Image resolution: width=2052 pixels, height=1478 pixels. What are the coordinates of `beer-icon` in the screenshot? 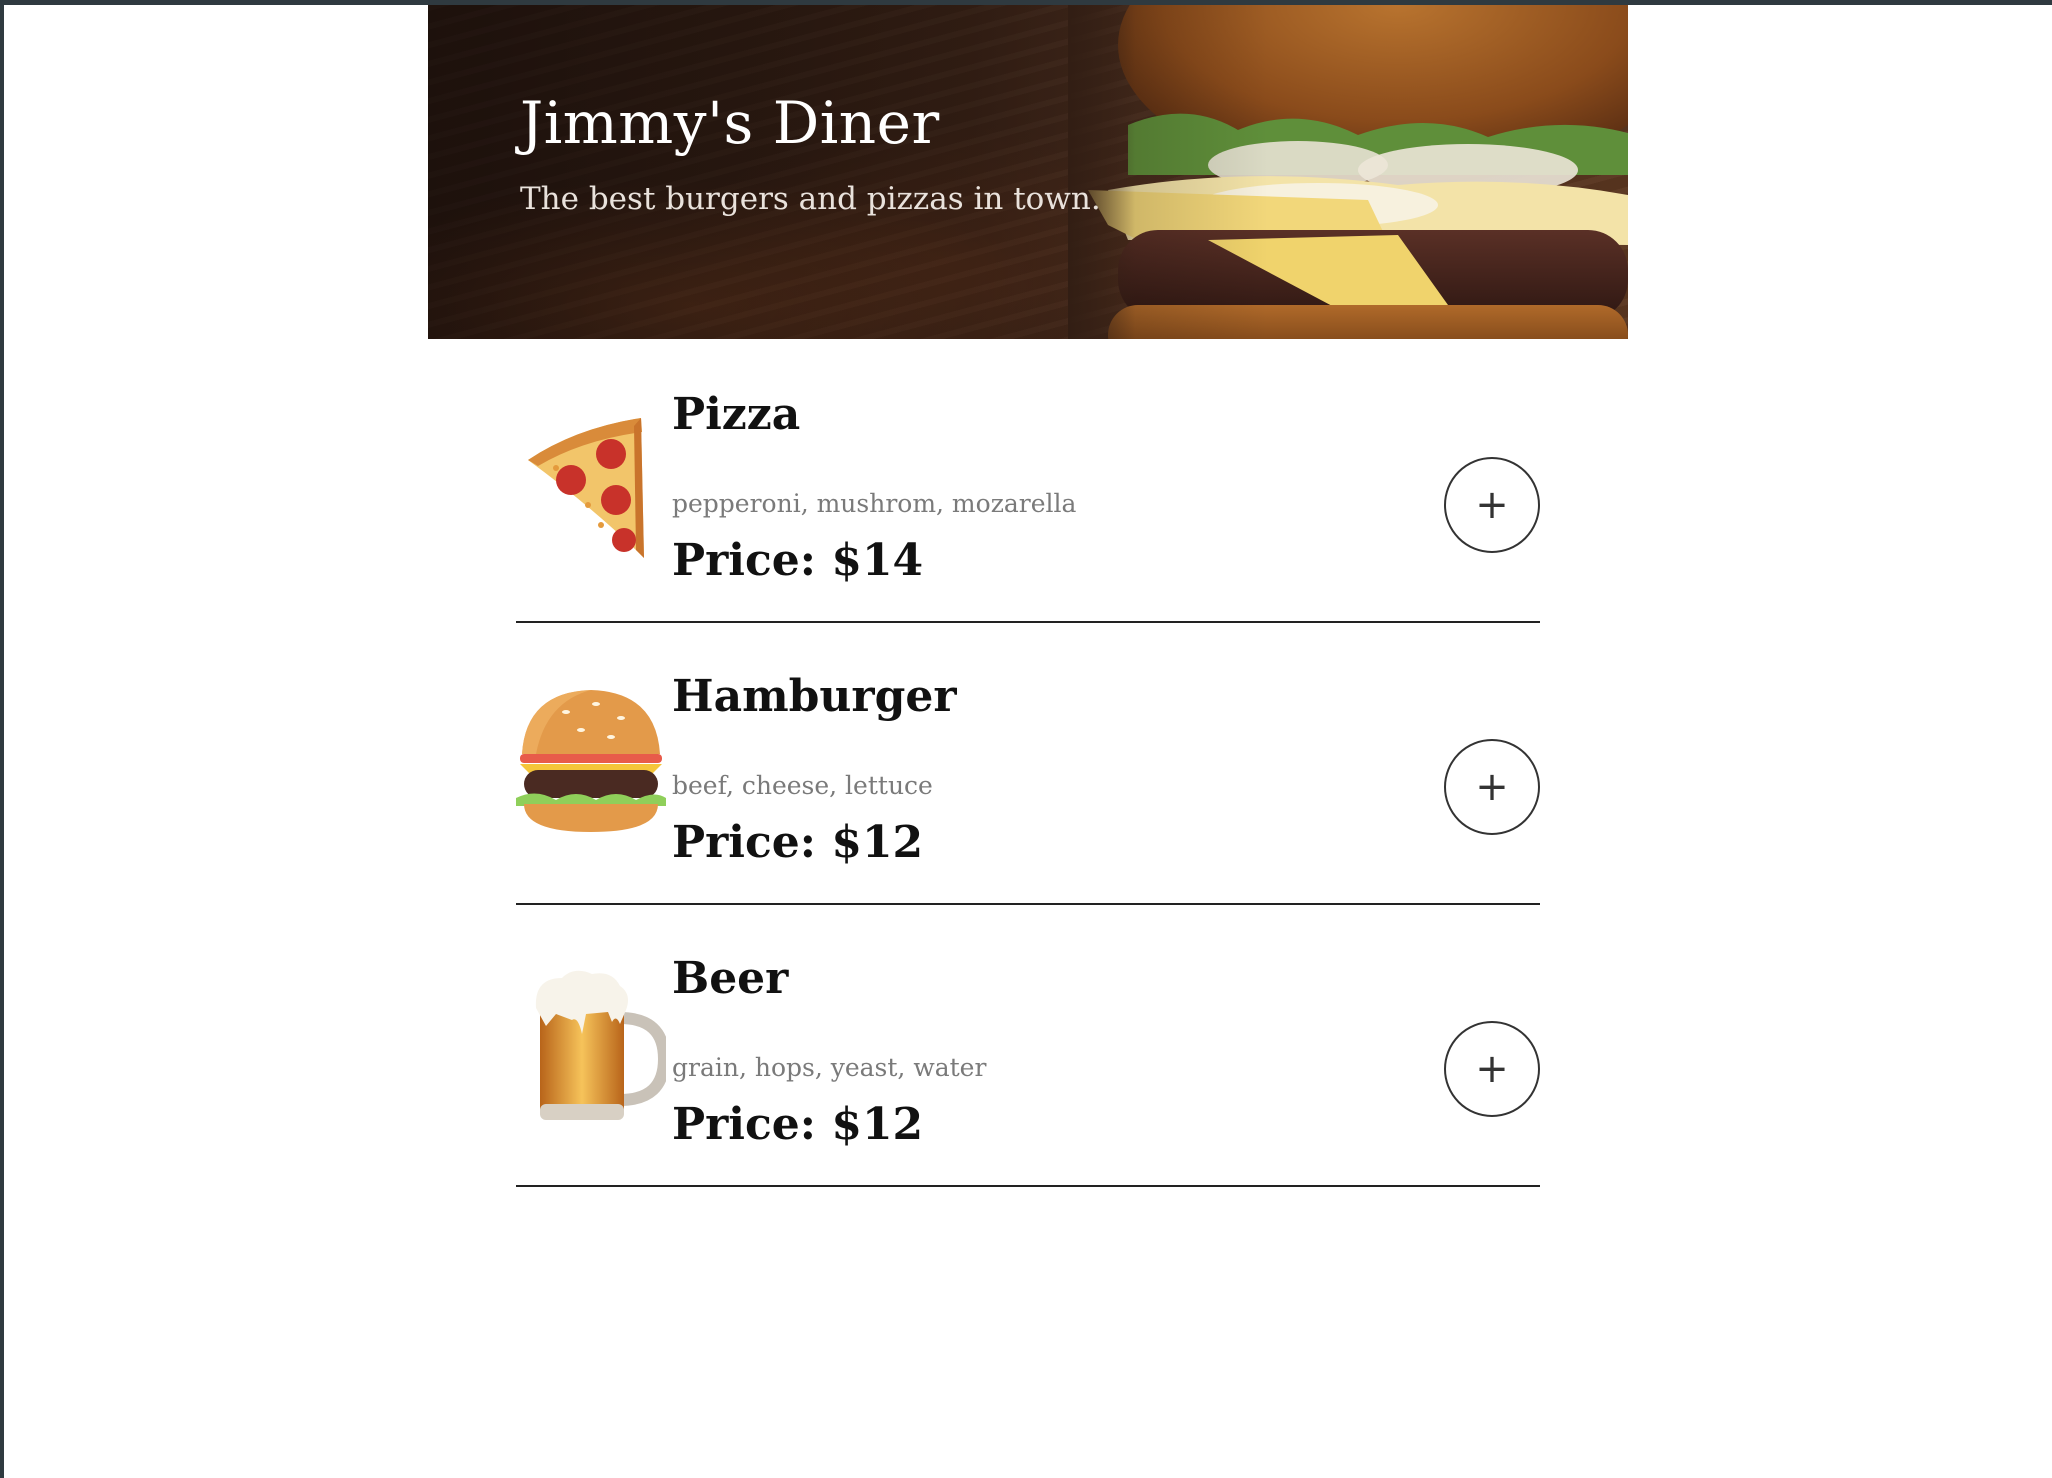 It's located at (600, 1045).